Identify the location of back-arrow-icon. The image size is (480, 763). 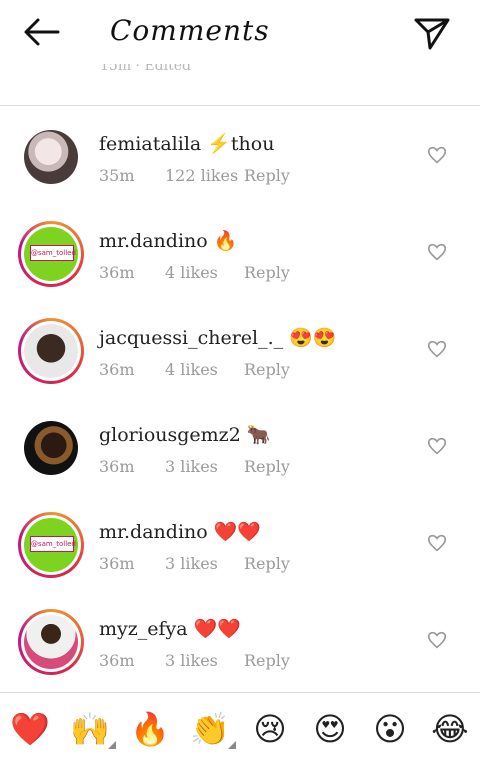
(42, 32).